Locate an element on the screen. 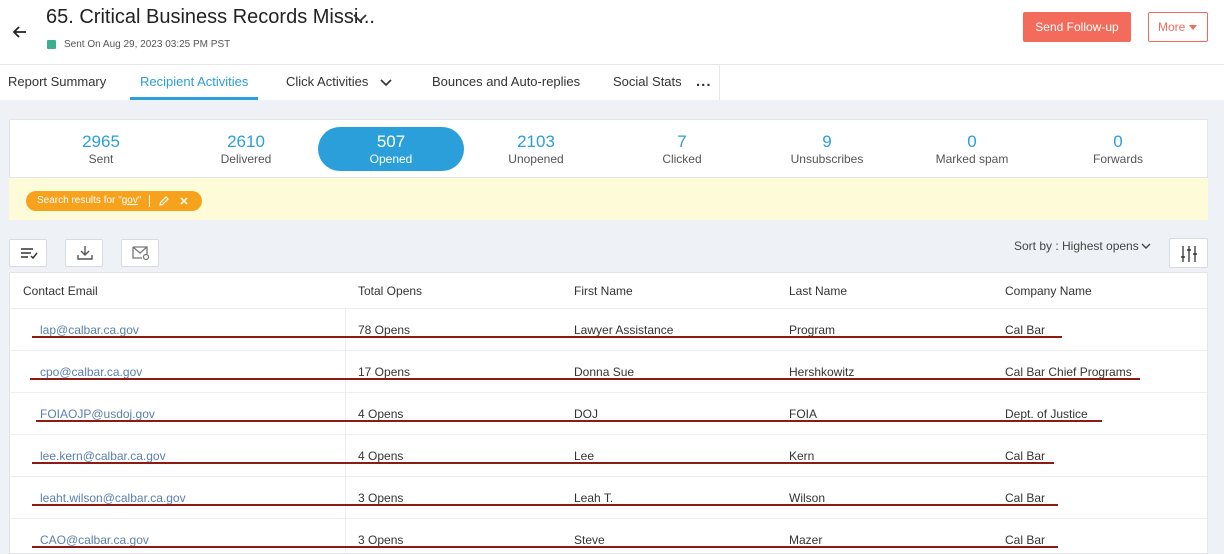 The height and width of the screenshot is (554, 1224). stat-value: 2103 is located at coordinates (536, 141).